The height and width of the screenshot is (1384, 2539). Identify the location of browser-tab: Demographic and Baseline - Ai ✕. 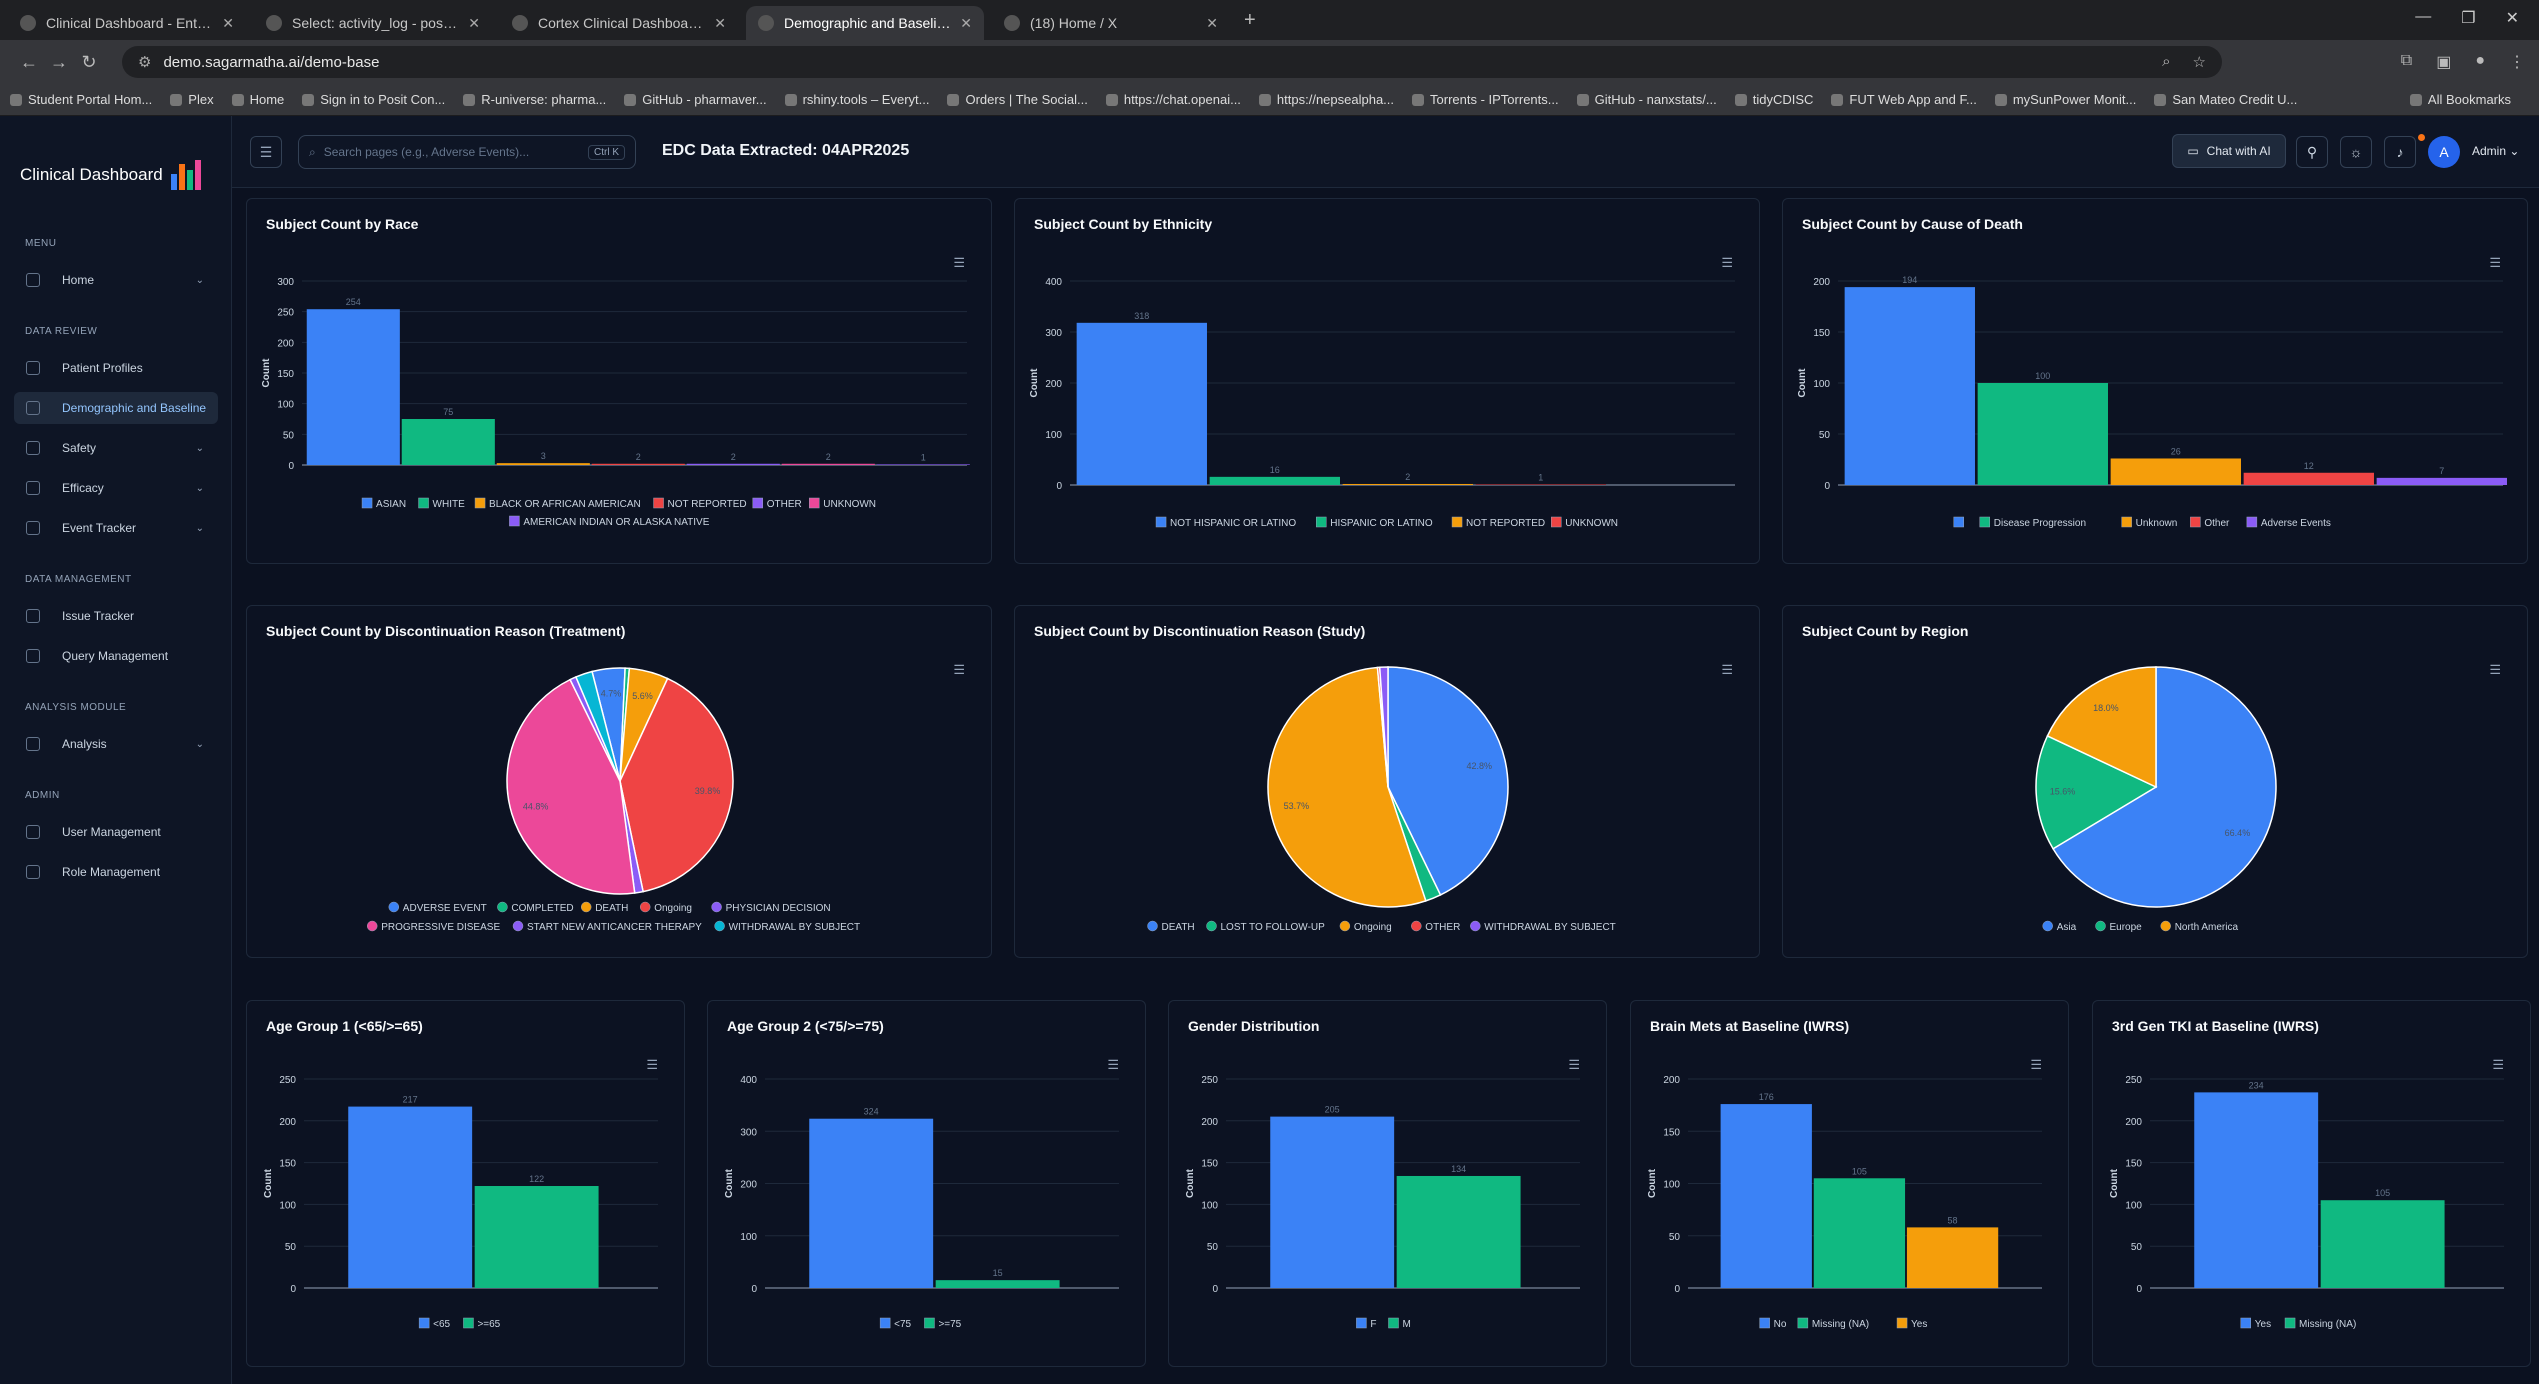
(865, 23).